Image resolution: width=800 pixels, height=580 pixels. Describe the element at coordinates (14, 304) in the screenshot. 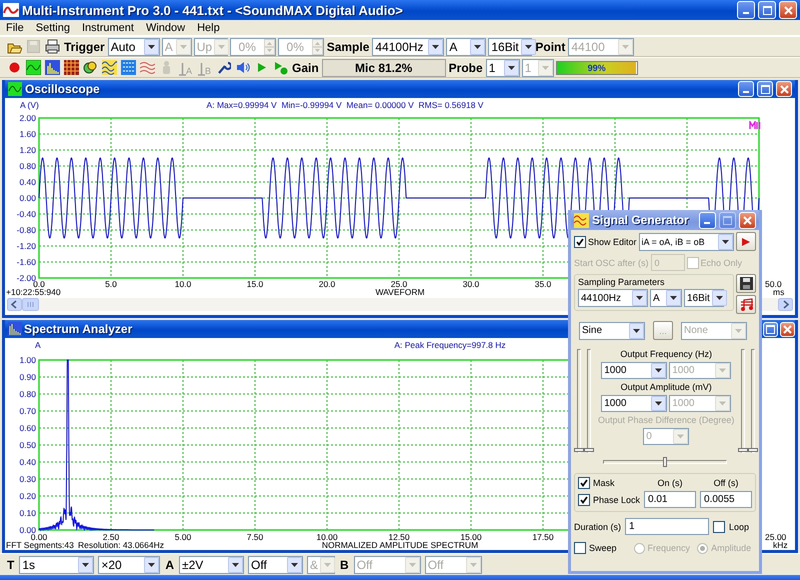

I see `scroll-left-icon` at that location.